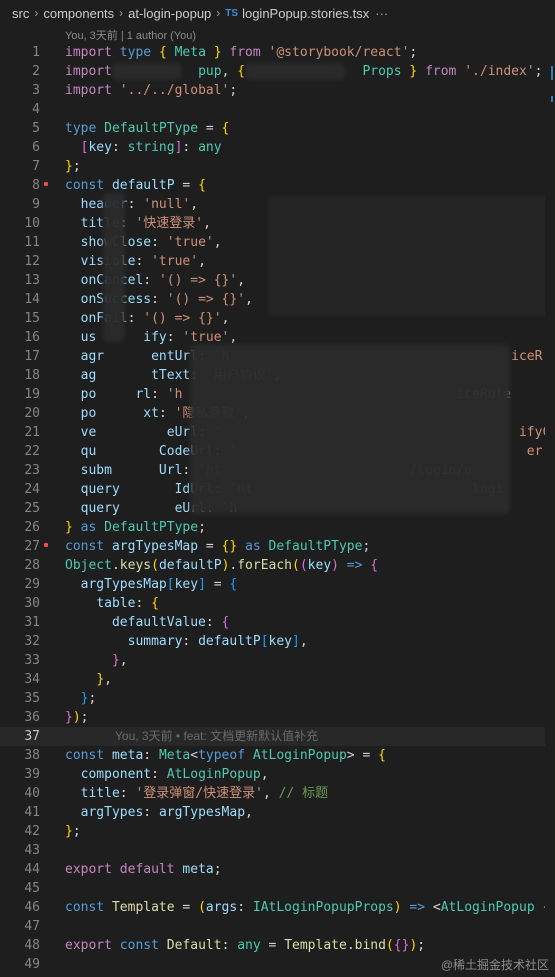 The image size is (555, 977). I want to click on line-number: 47, so click(32, 926).